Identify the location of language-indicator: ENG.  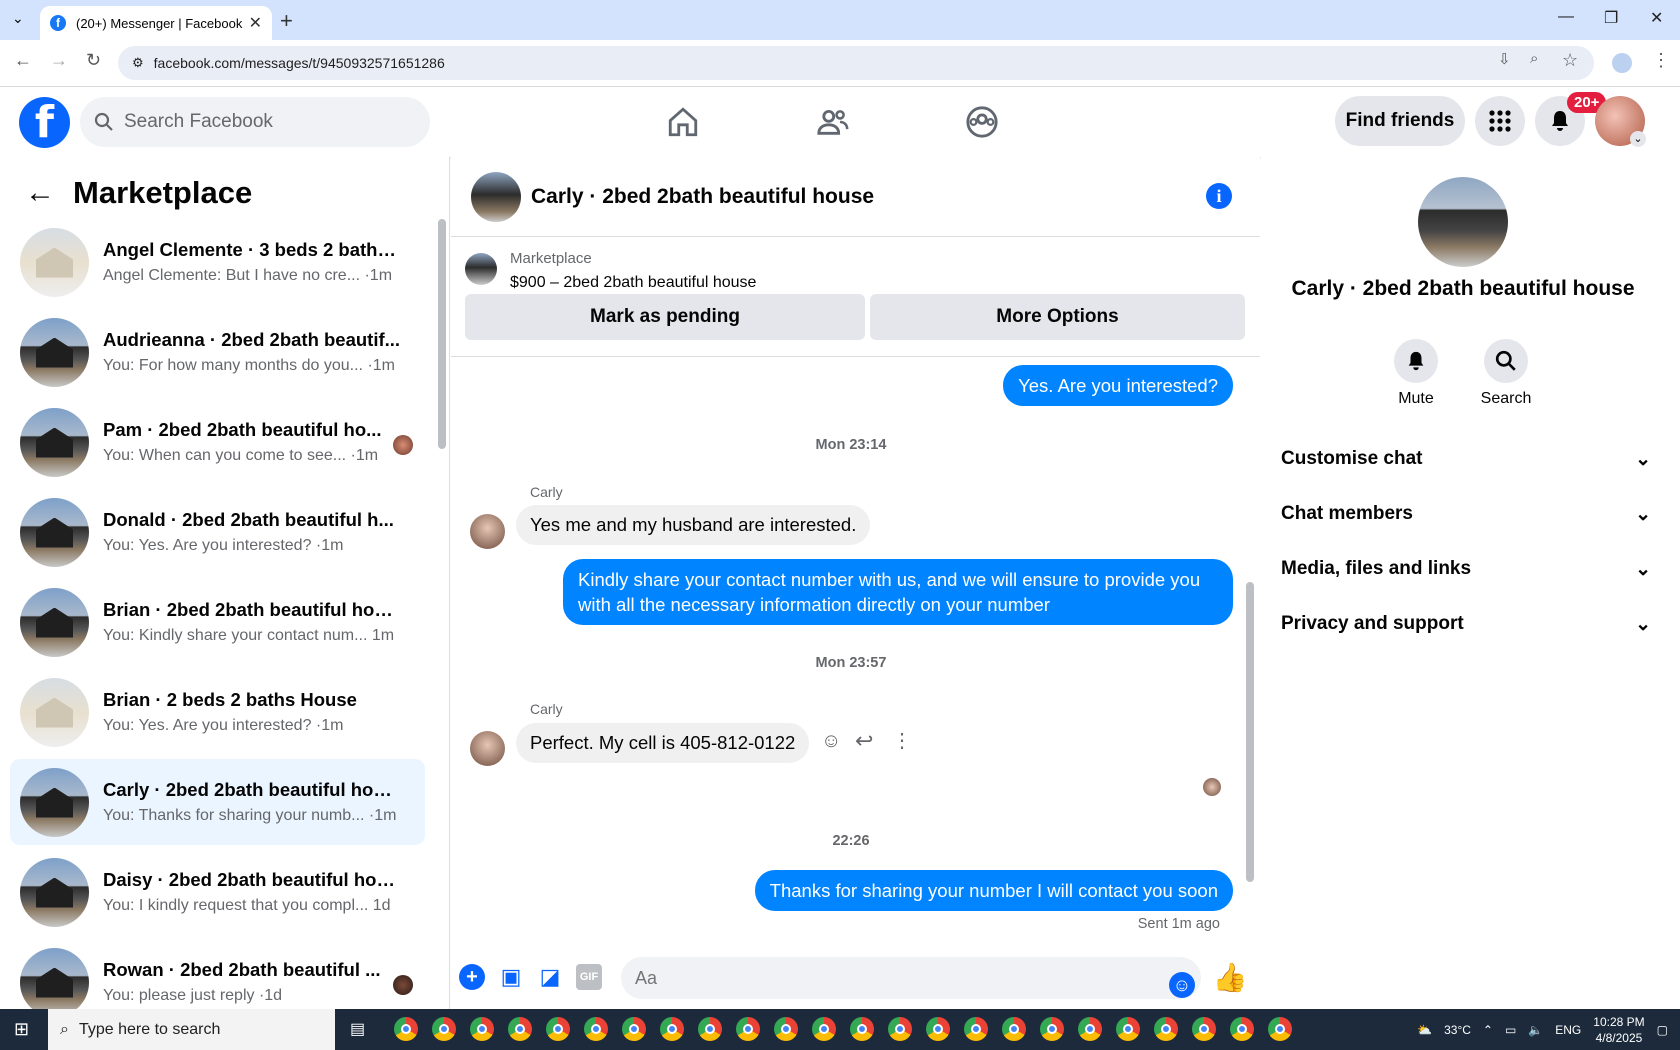
(1568, 1030).